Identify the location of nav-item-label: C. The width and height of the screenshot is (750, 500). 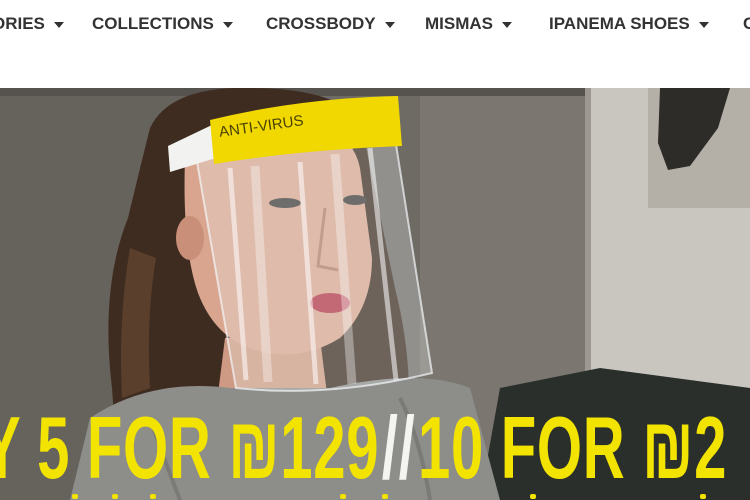
(746, 23).